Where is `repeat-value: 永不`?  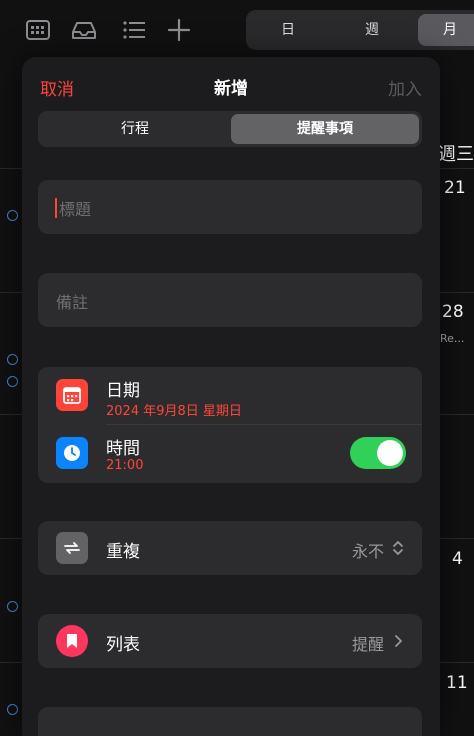 repeat-value: 永不 is located at coordinates (367, 551).